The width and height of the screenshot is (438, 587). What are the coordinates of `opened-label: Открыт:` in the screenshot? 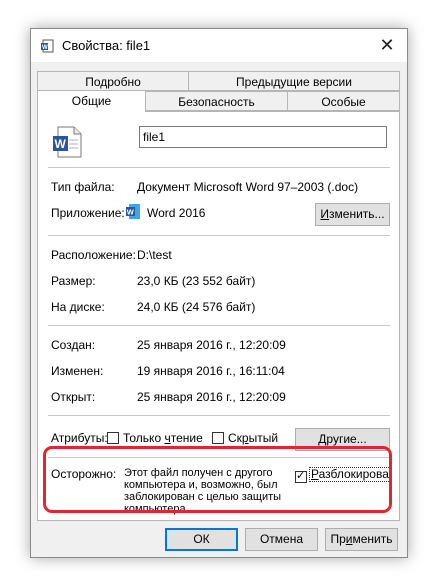 It's located at (73, 397).